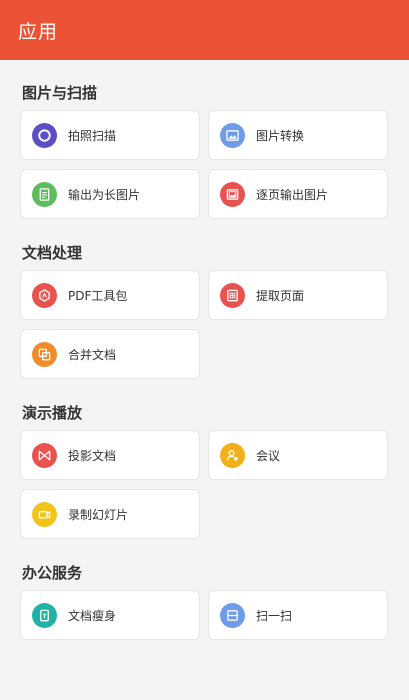 The width and height of the screenshot is (409, 700). I want to click on app-item-label: 扫一扫, so click(274, 615).